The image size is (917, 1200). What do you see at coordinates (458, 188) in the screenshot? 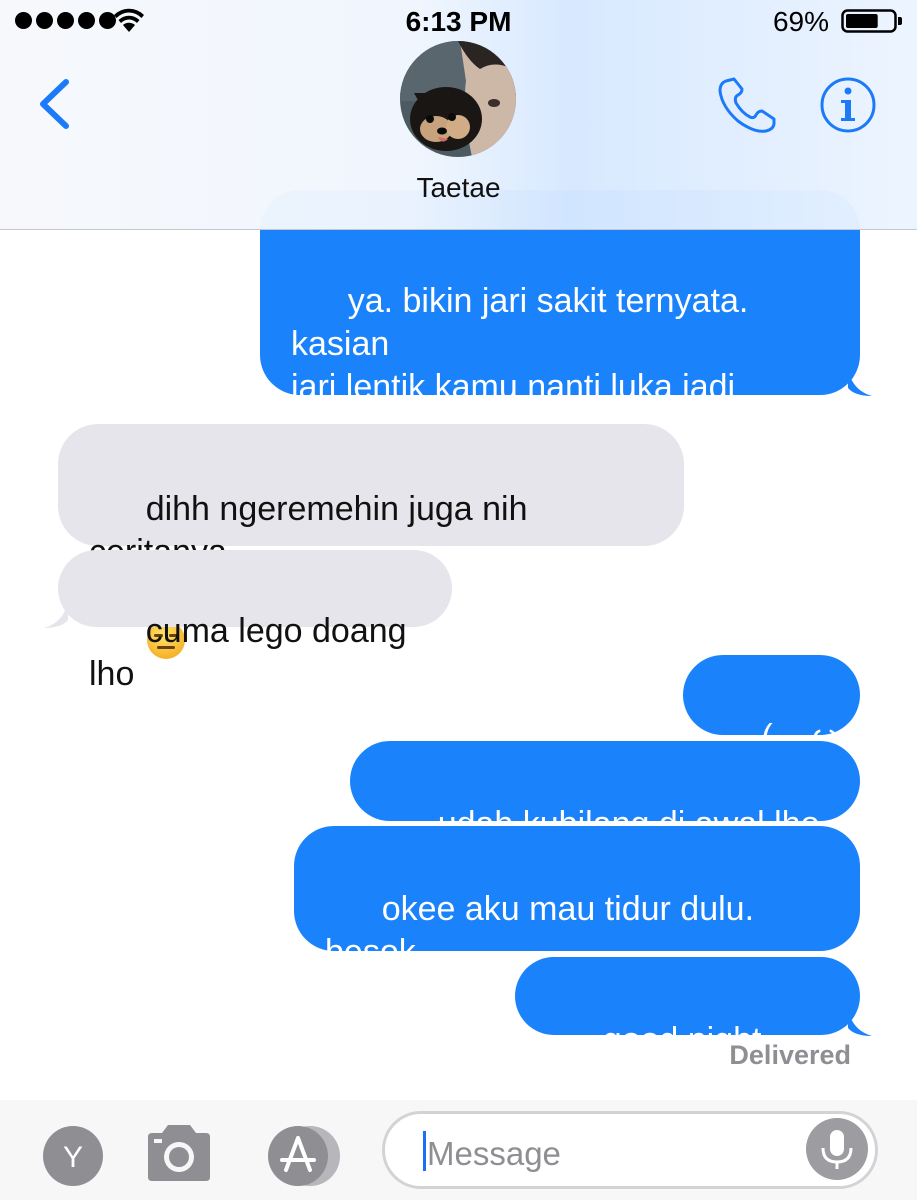
I see `contact-name: Taetae` at bounding box center [458, 188].